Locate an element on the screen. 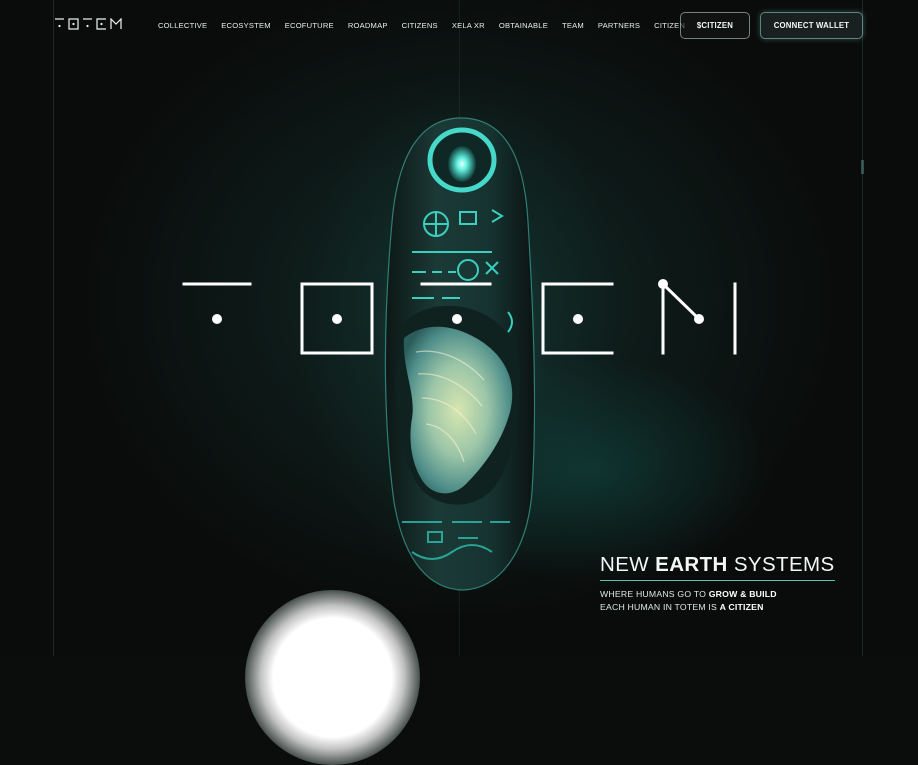 This screenshot has width=918, height=765. glowing-orb is located at coordinates (332, 677).